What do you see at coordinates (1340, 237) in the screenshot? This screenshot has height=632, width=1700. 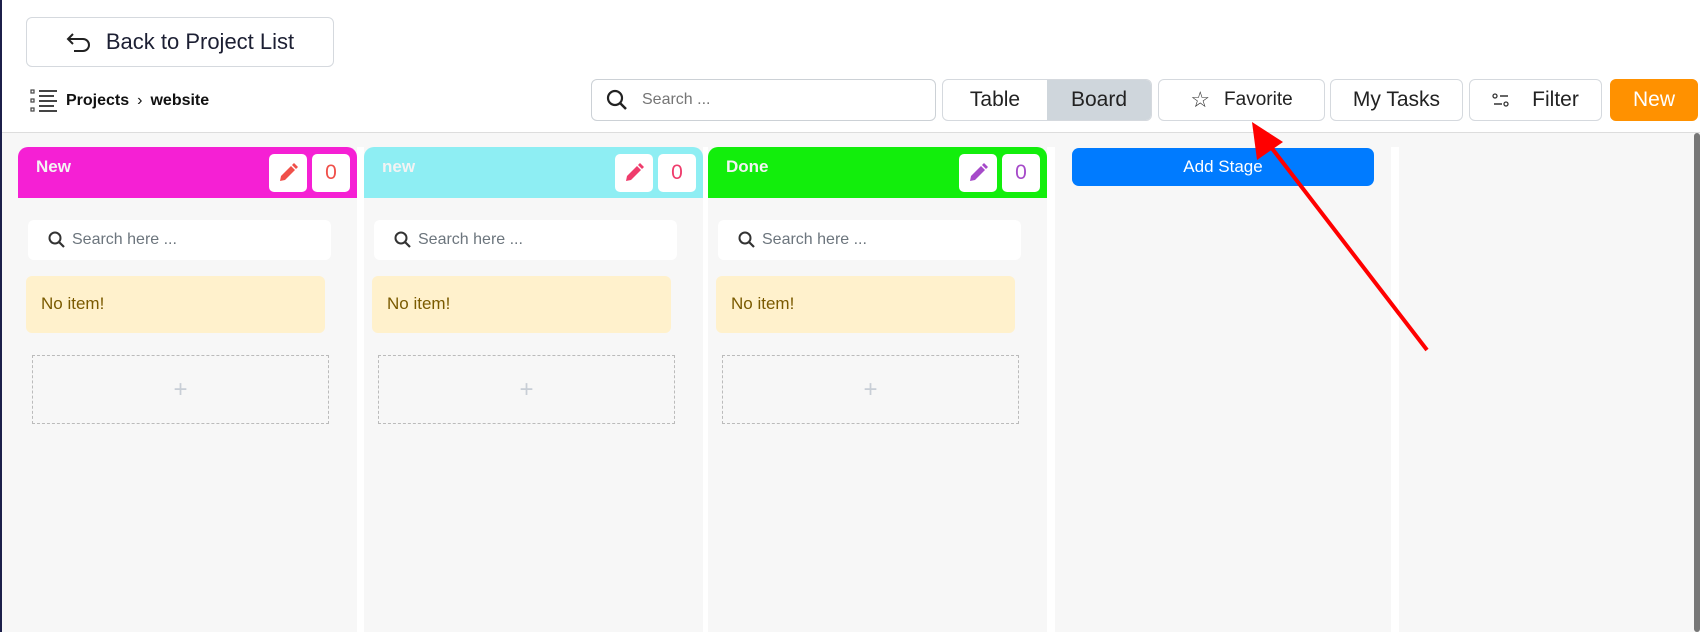 I see `annotation-arrow` at bounding box center [1340, 237].